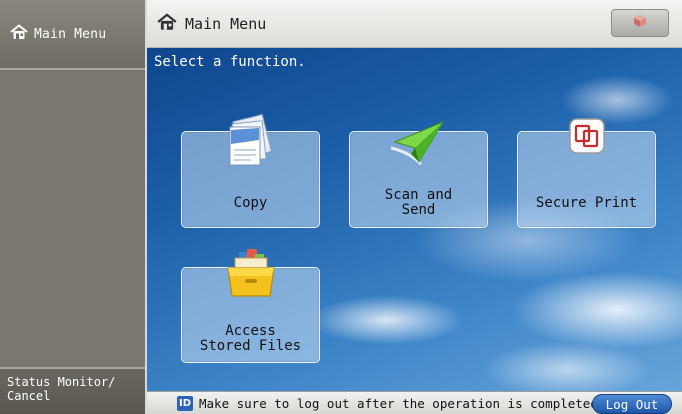  What do you see at coordinates (251, 143) in the screenshot?
I see `copy-icon` at bounding box center [251, 143].